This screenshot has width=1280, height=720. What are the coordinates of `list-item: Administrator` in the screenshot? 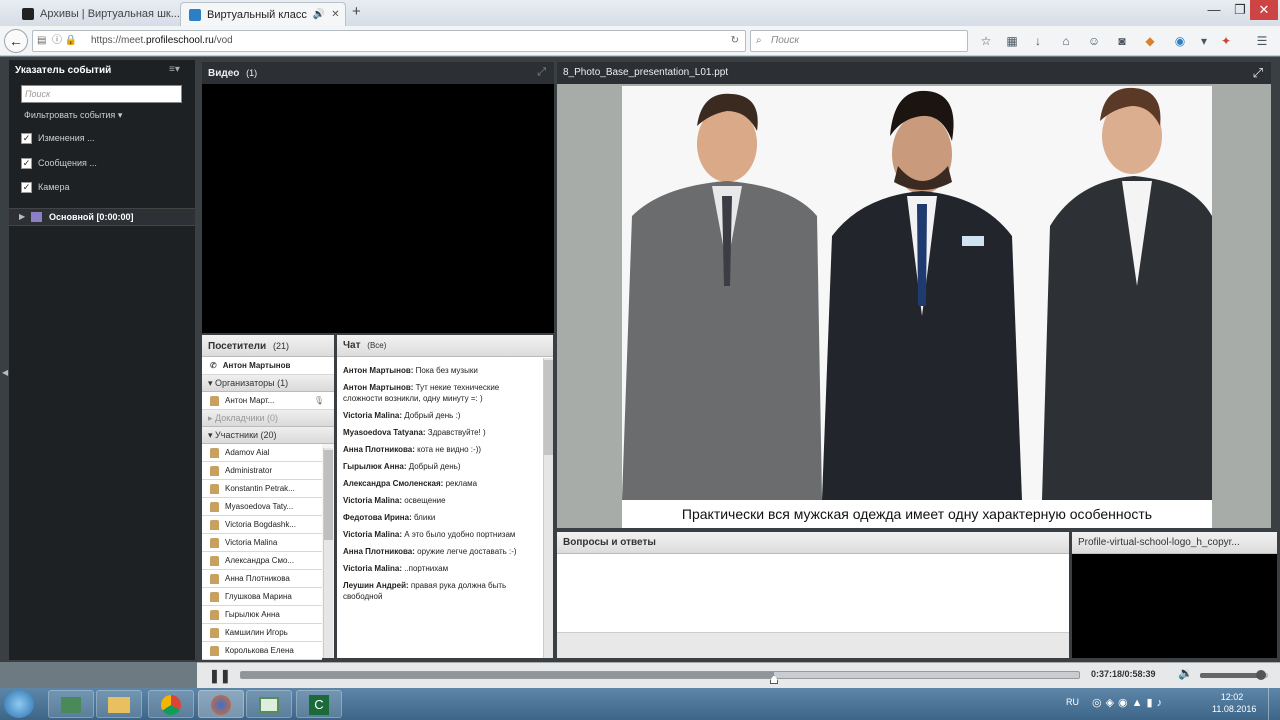 It's located at (262, 471).